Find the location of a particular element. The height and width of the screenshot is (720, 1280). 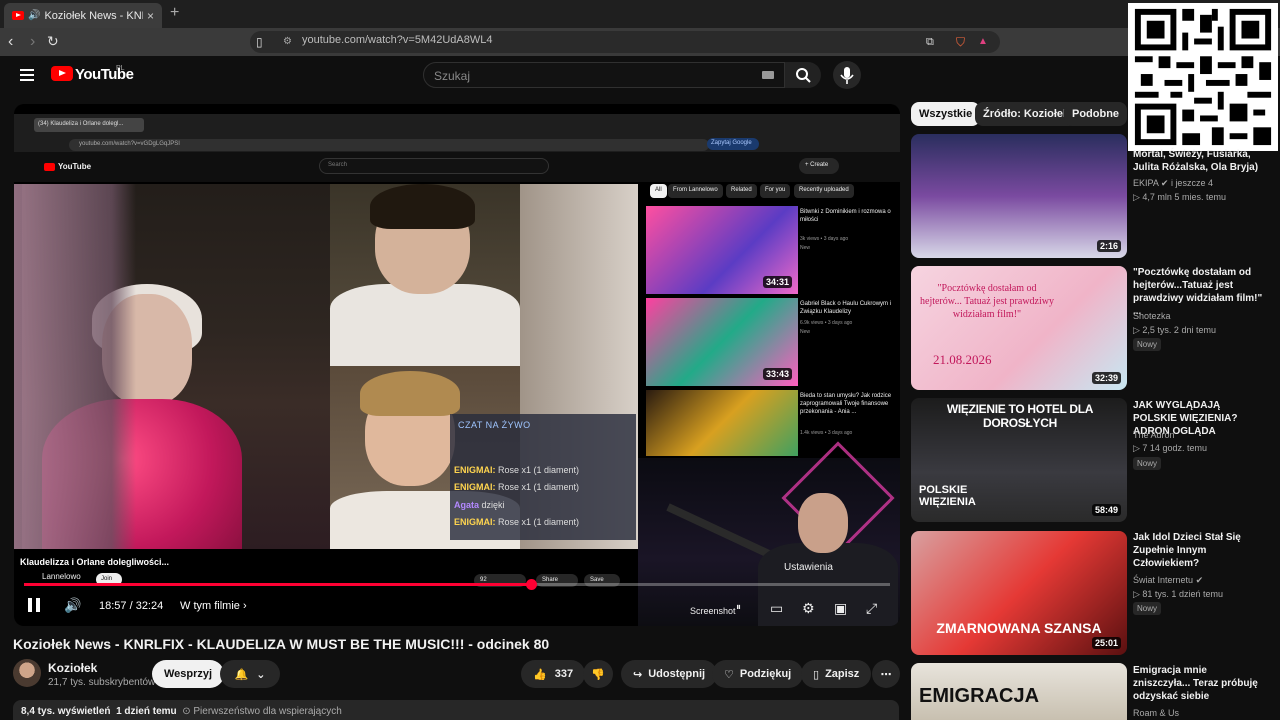

progress-fill is located at coordinates (277, 584).